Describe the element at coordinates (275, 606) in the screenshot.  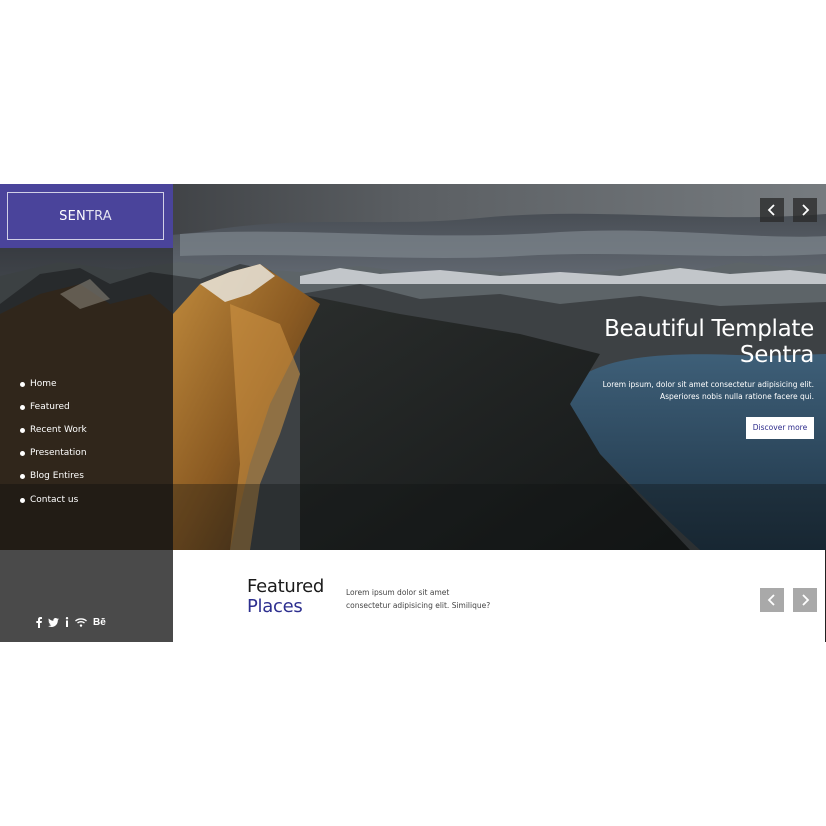
I see `featured-title-line2: Places` at that location.